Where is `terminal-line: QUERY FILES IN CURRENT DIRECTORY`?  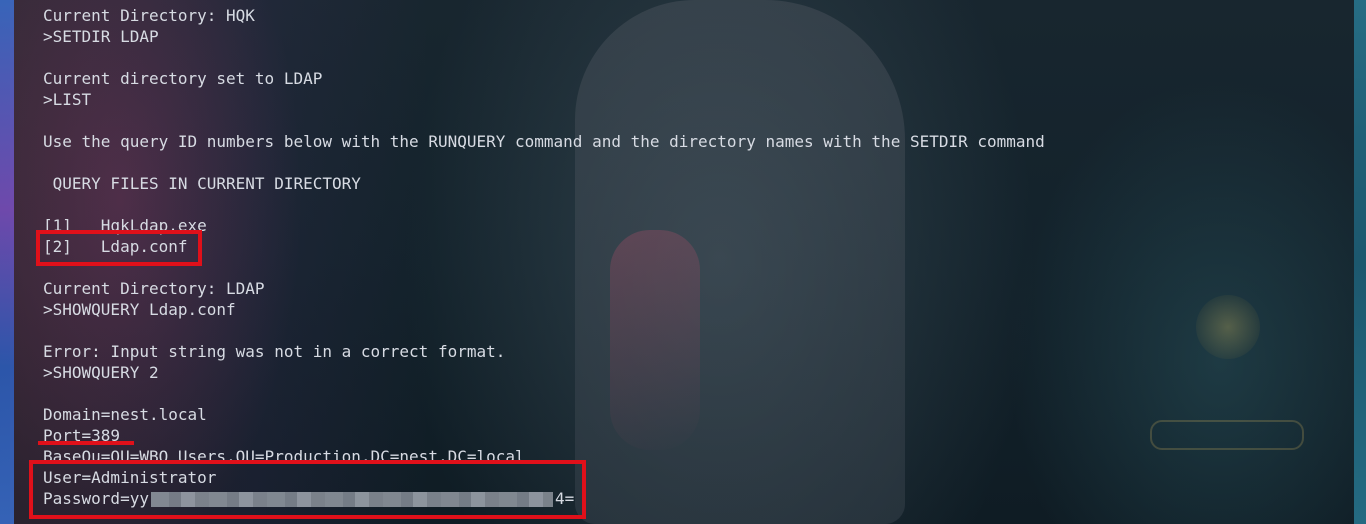
terminal-line: QUERY FILES IN CURRENT DIRECTORY is located at coordinates (202, 183).